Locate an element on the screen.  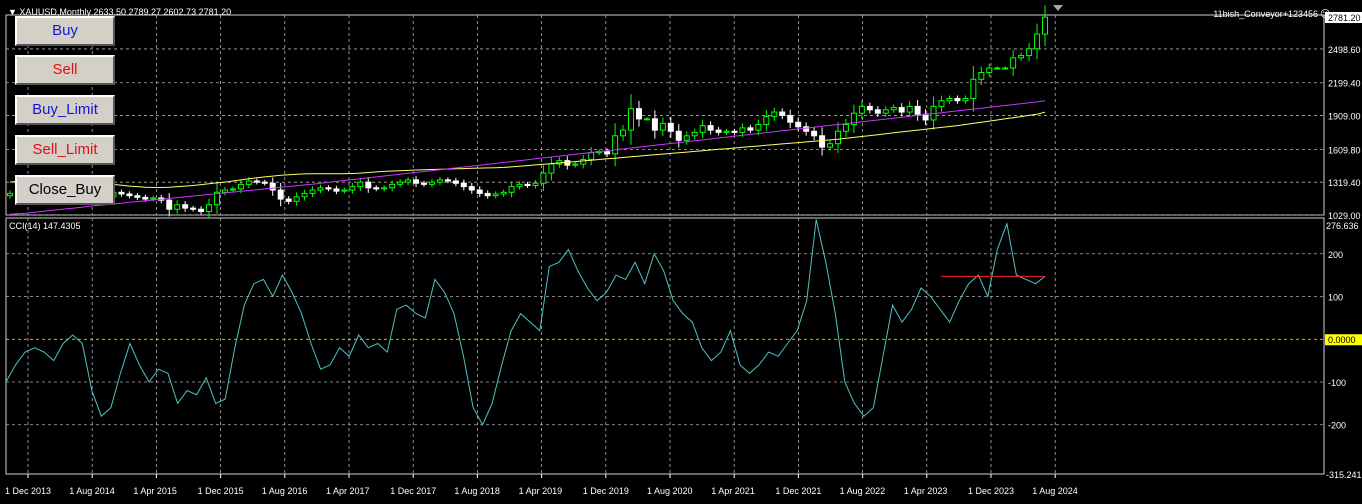
buy-limit-button: Buy_Limit is located at coordinates (65, 110).